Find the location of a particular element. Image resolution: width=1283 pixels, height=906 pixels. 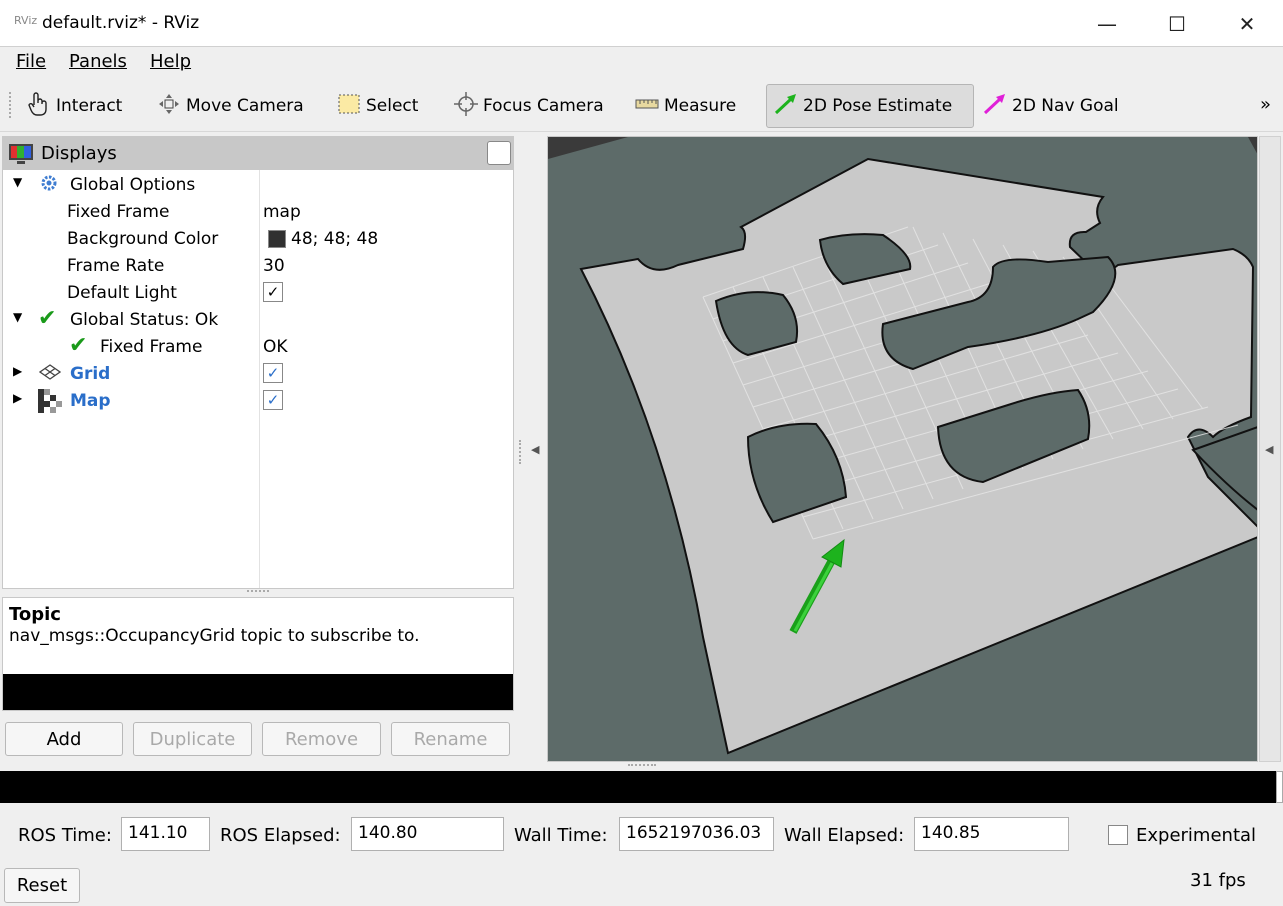

status-fixed-frame-value: OK is located at coordinates (275, 347).